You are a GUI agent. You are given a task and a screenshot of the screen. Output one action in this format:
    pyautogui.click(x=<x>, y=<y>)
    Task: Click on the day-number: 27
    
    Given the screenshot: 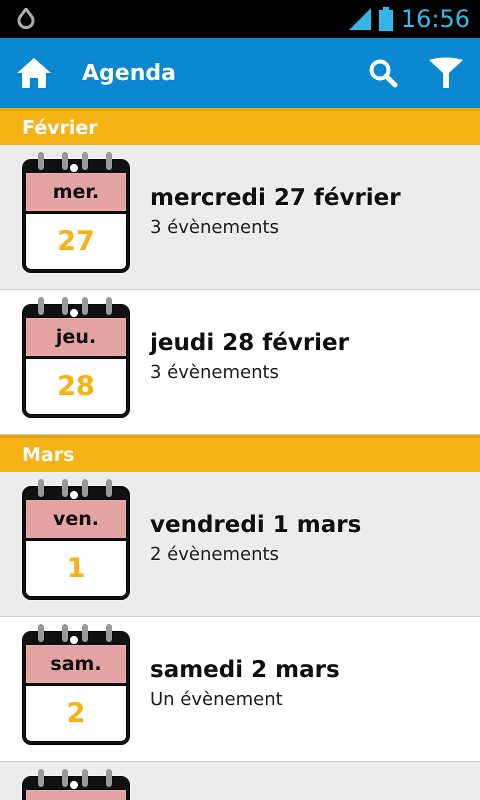 What is the action you would take?
    pyautogui.click(x=76, y=242)
    